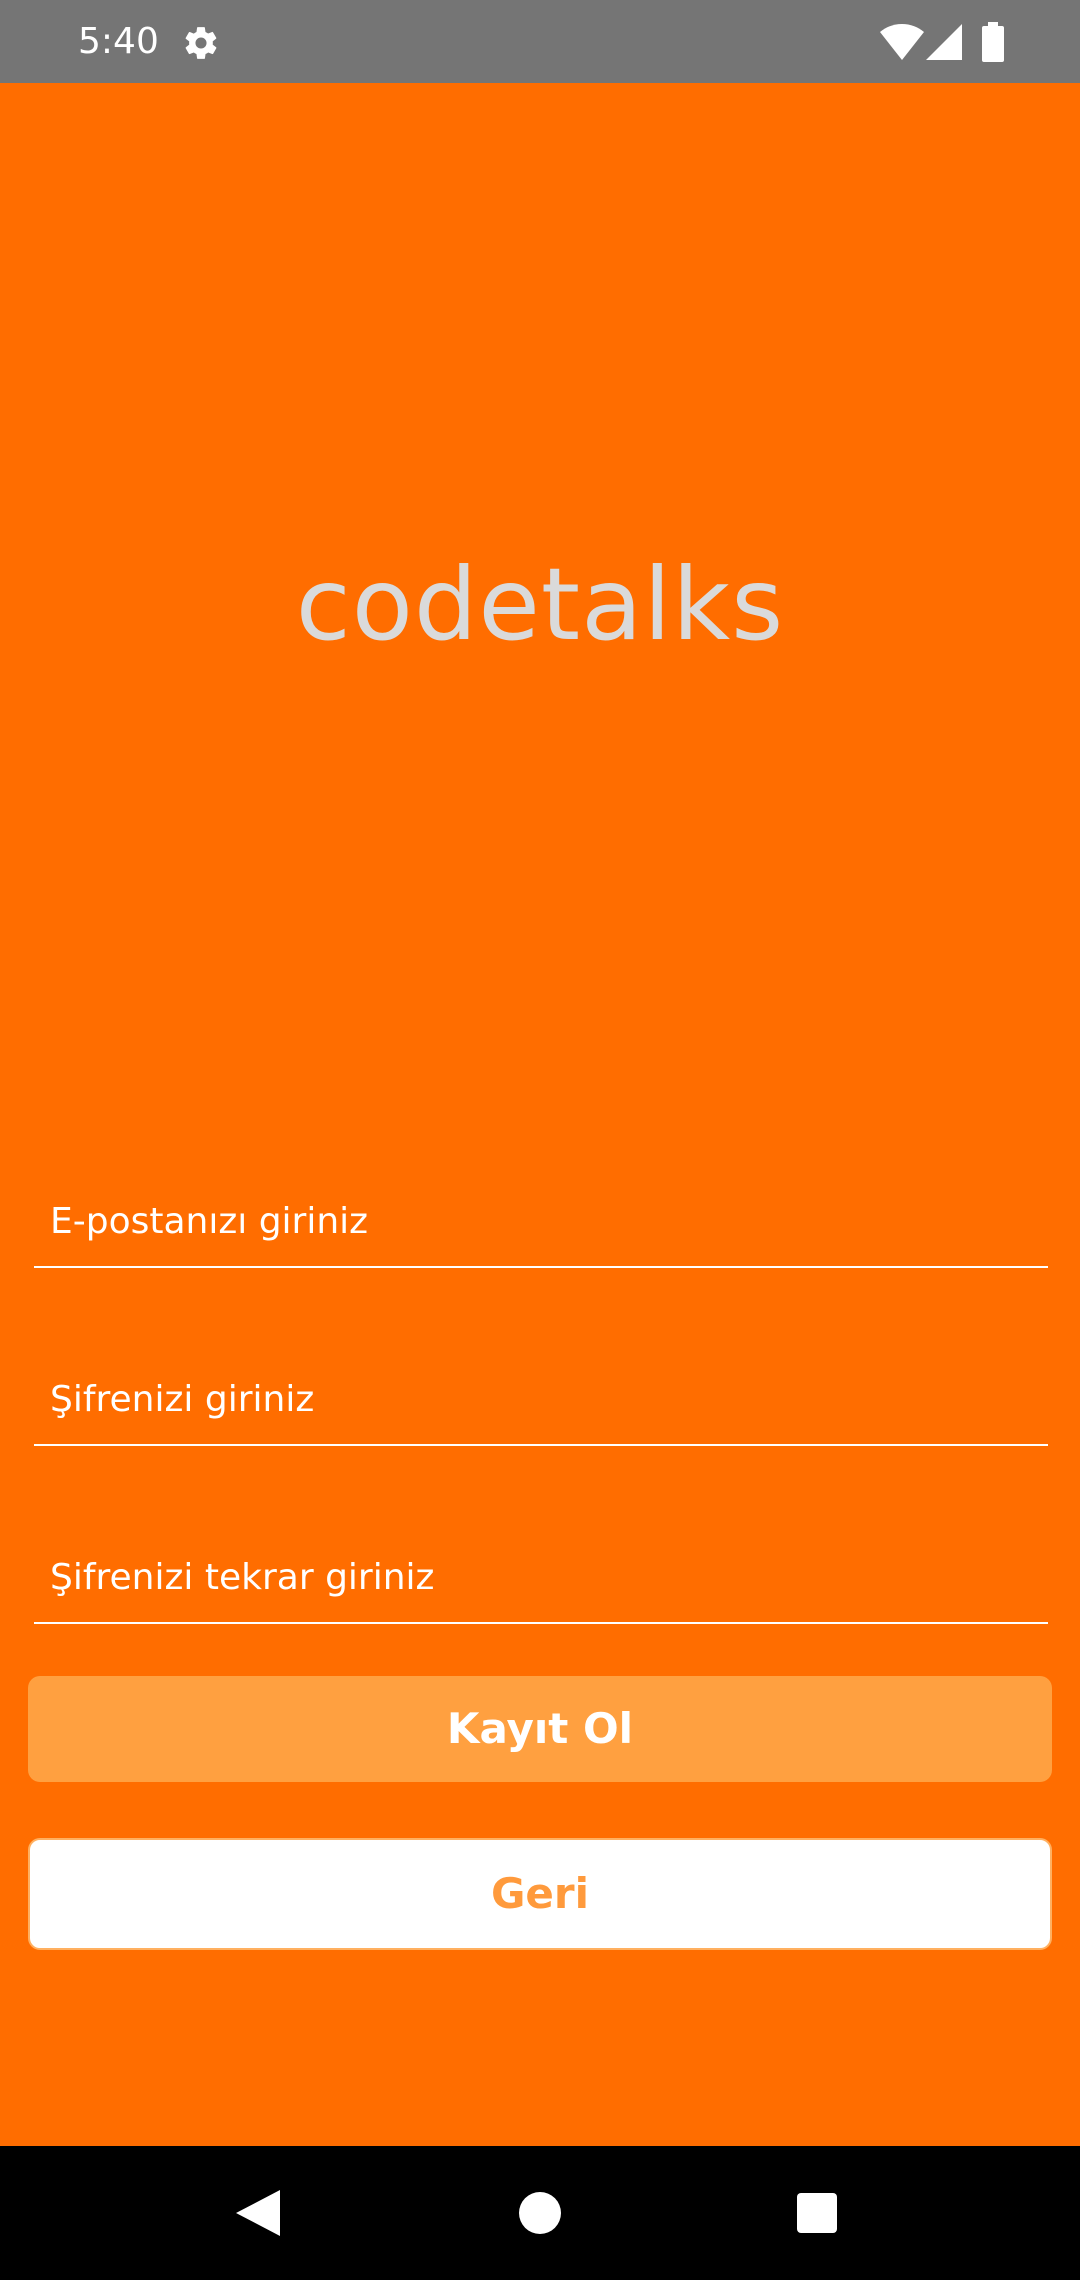  Describe the element at coordinates (902, 42) in the screenshot. I see `wifi-icon` at that location.